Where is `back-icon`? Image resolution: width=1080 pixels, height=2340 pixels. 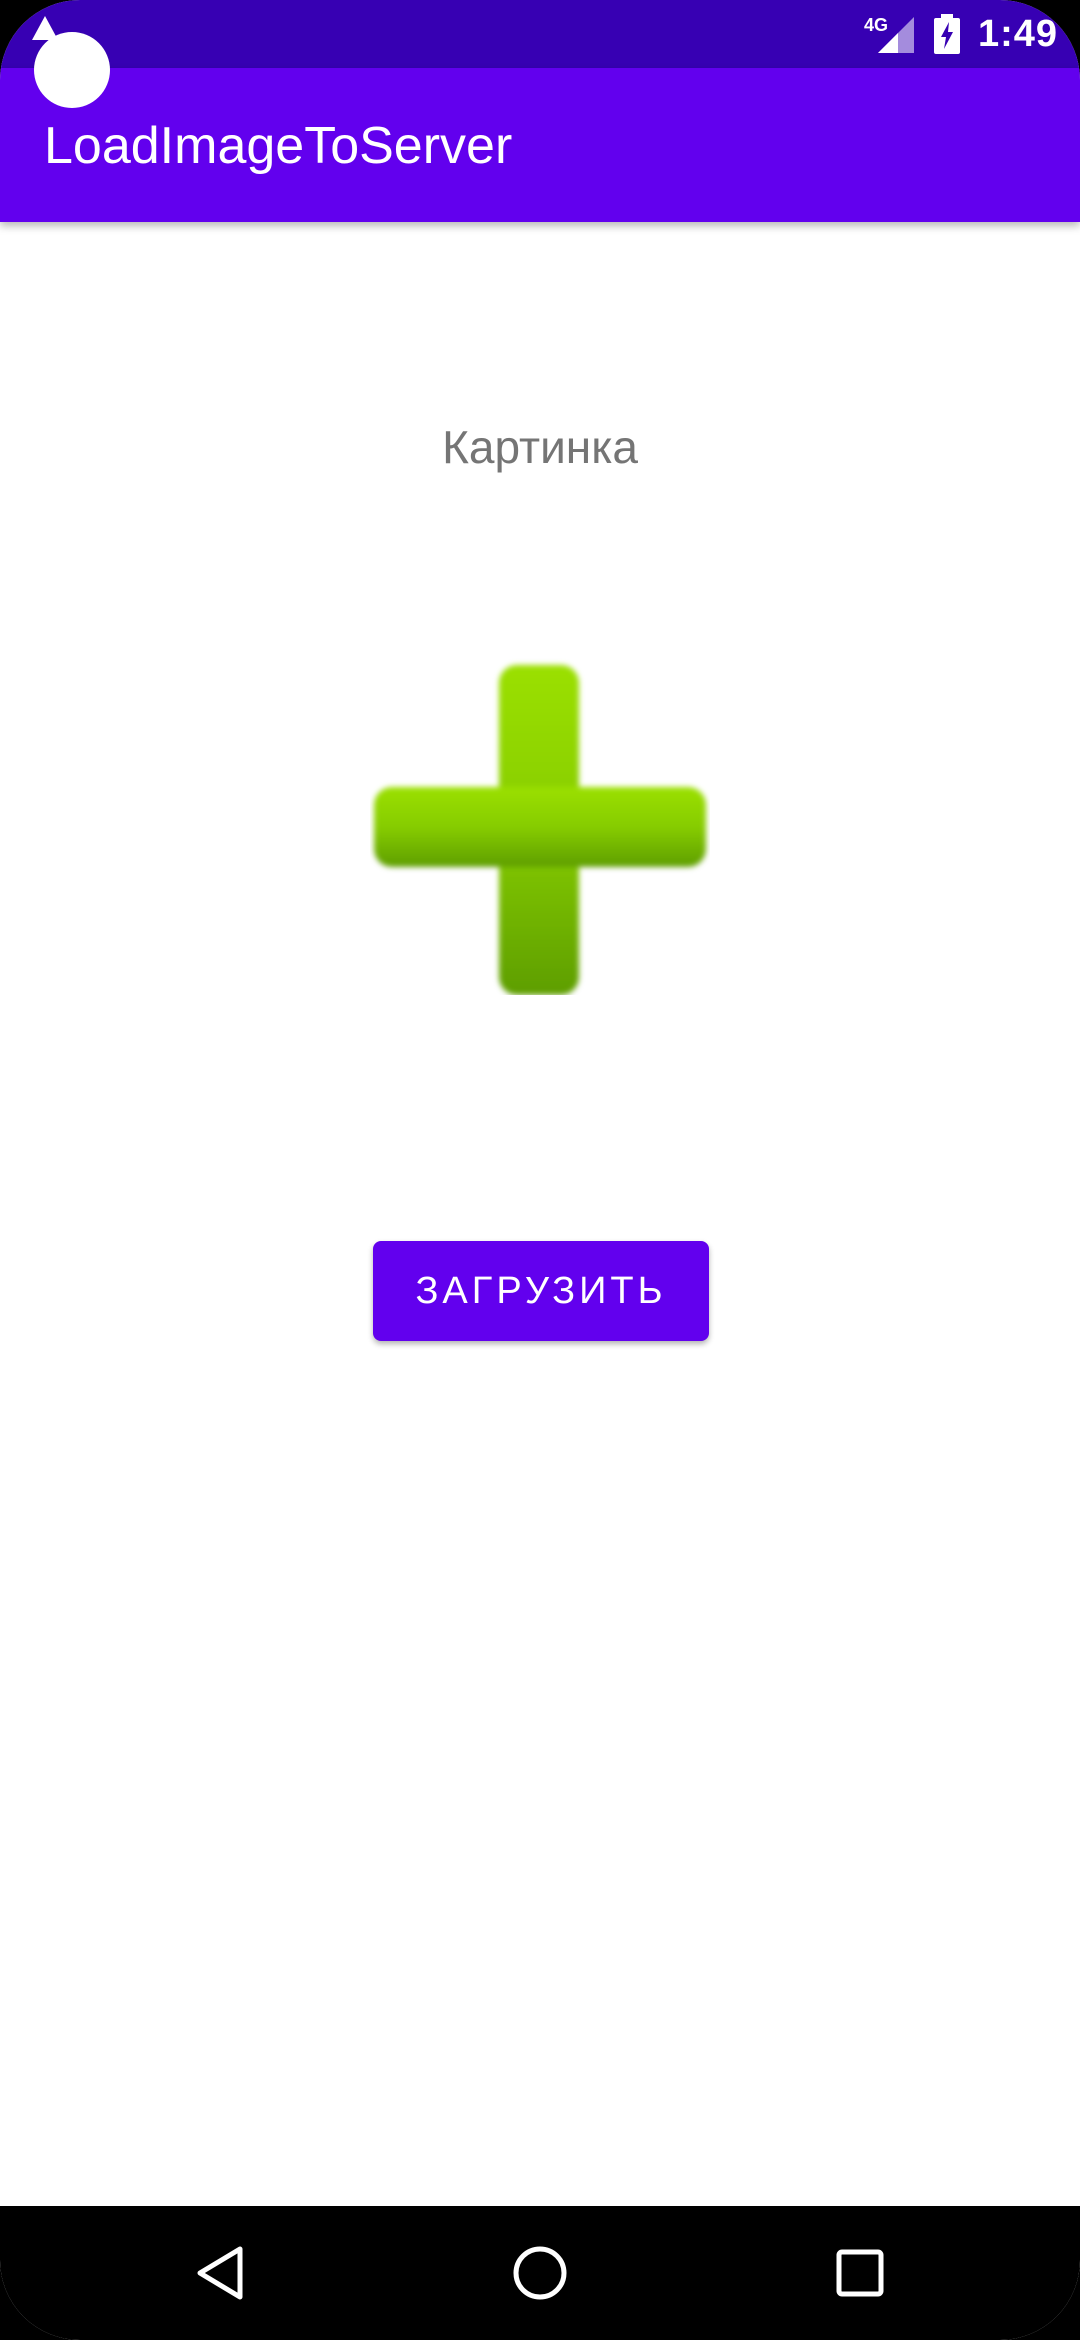
back-icon is located at coordinates (220, 2273).